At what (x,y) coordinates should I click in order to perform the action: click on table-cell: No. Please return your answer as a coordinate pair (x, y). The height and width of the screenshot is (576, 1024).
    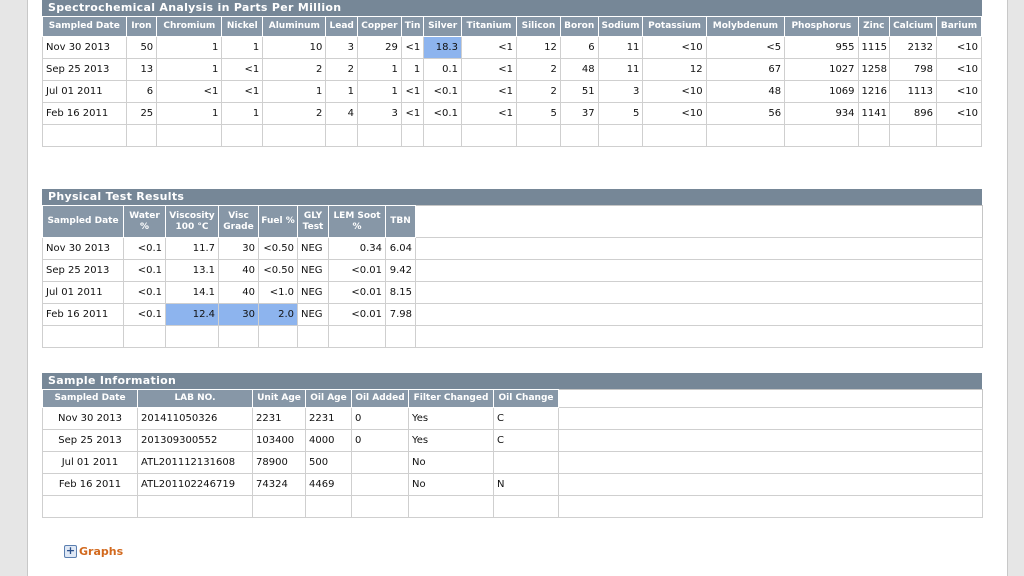
    Looking at the image, I should click on (451, 484).